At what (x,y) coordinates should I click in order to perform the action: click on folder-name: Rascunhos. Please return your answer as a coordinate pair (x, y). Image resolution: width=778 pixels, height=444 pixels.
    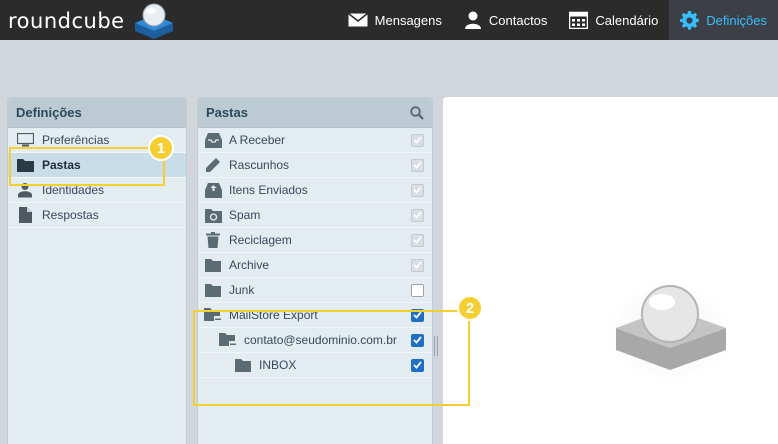
    Looking at the image, I should click on (259, 165).